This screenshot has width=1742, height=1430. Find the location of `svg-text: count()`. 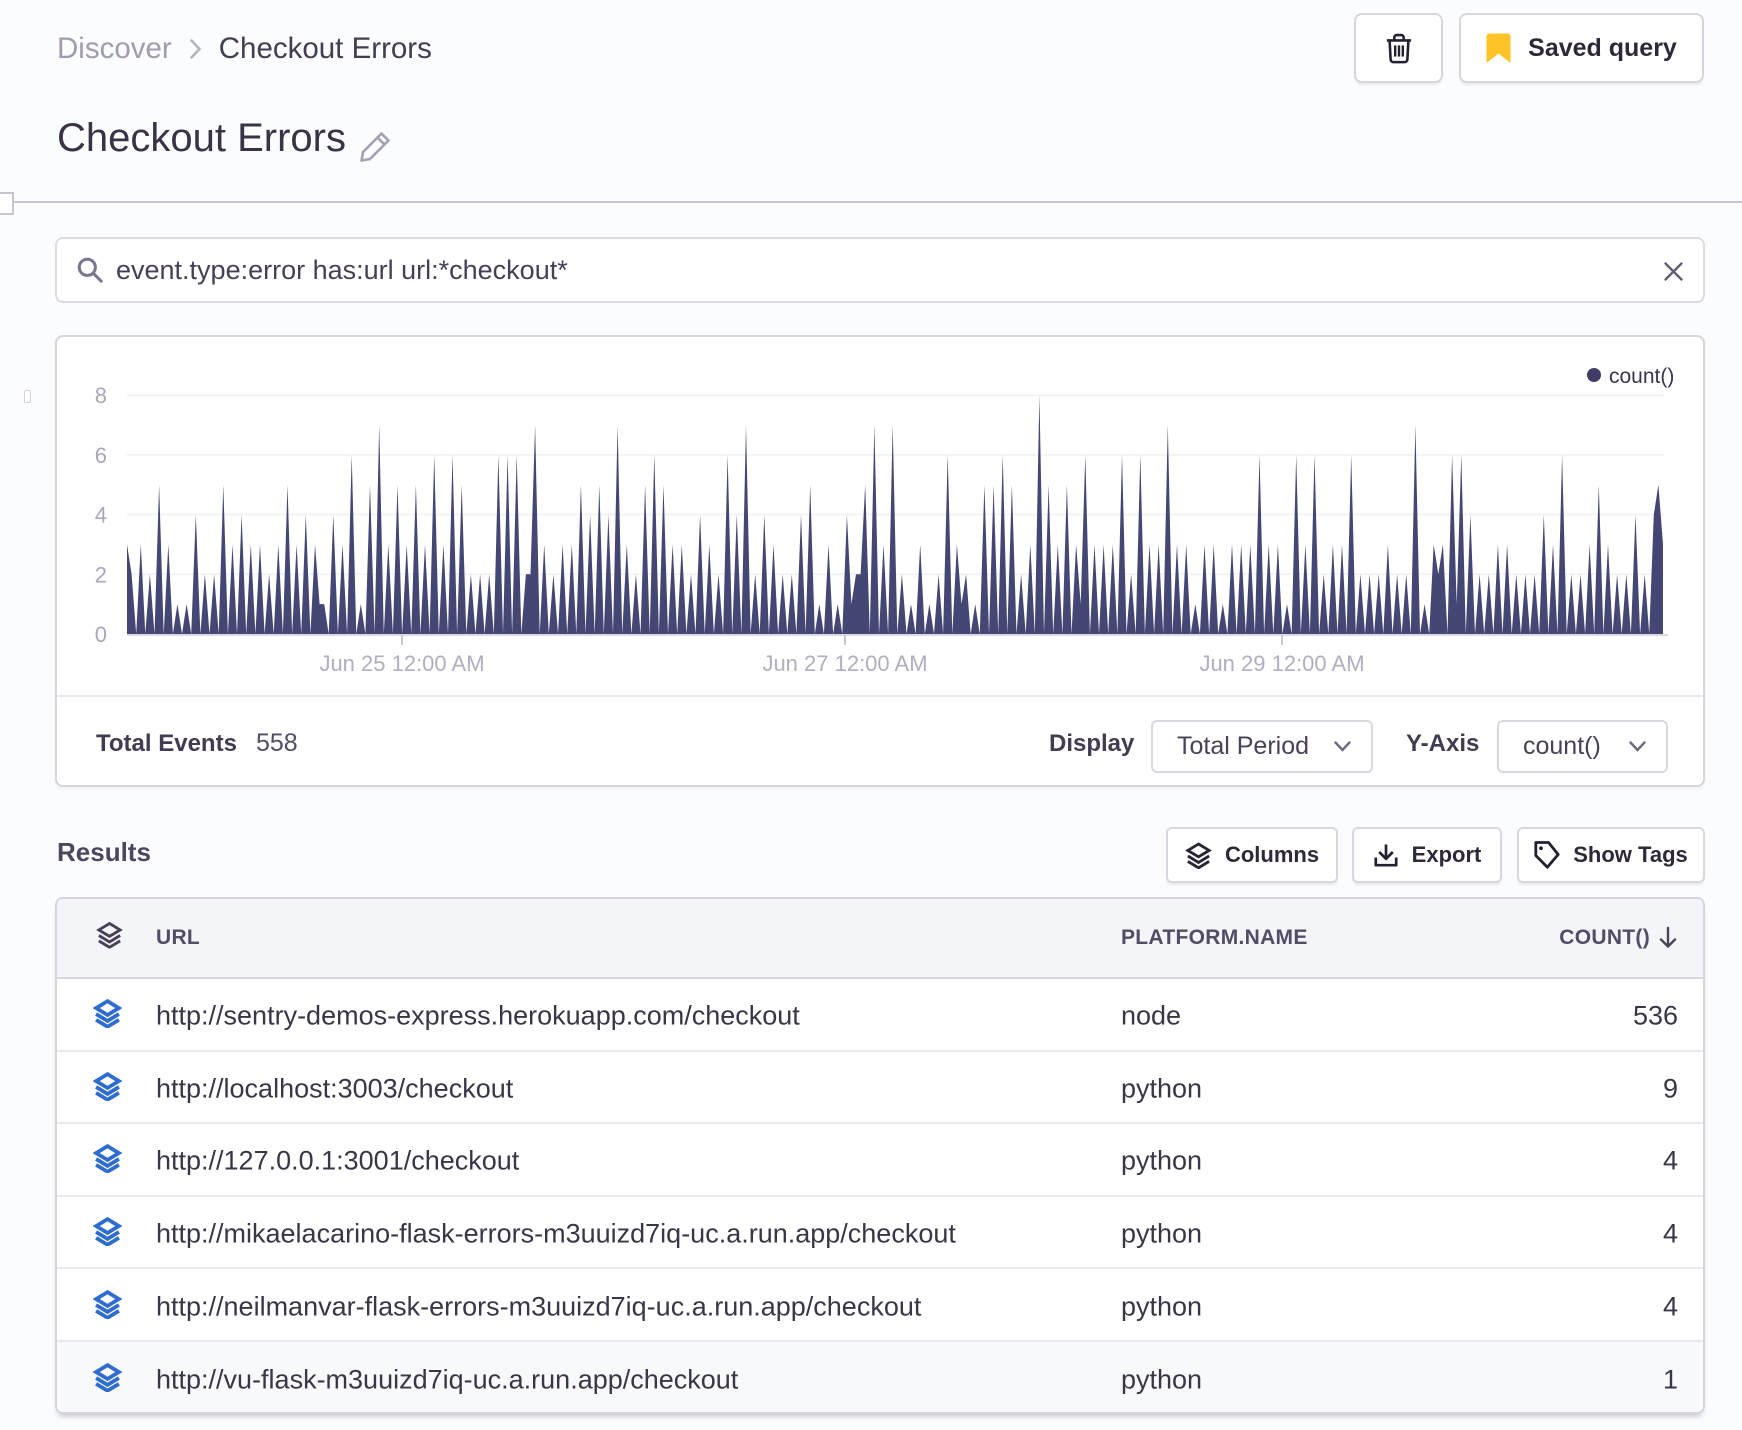

svg-text: count() is located at coordinates (1641, 376).